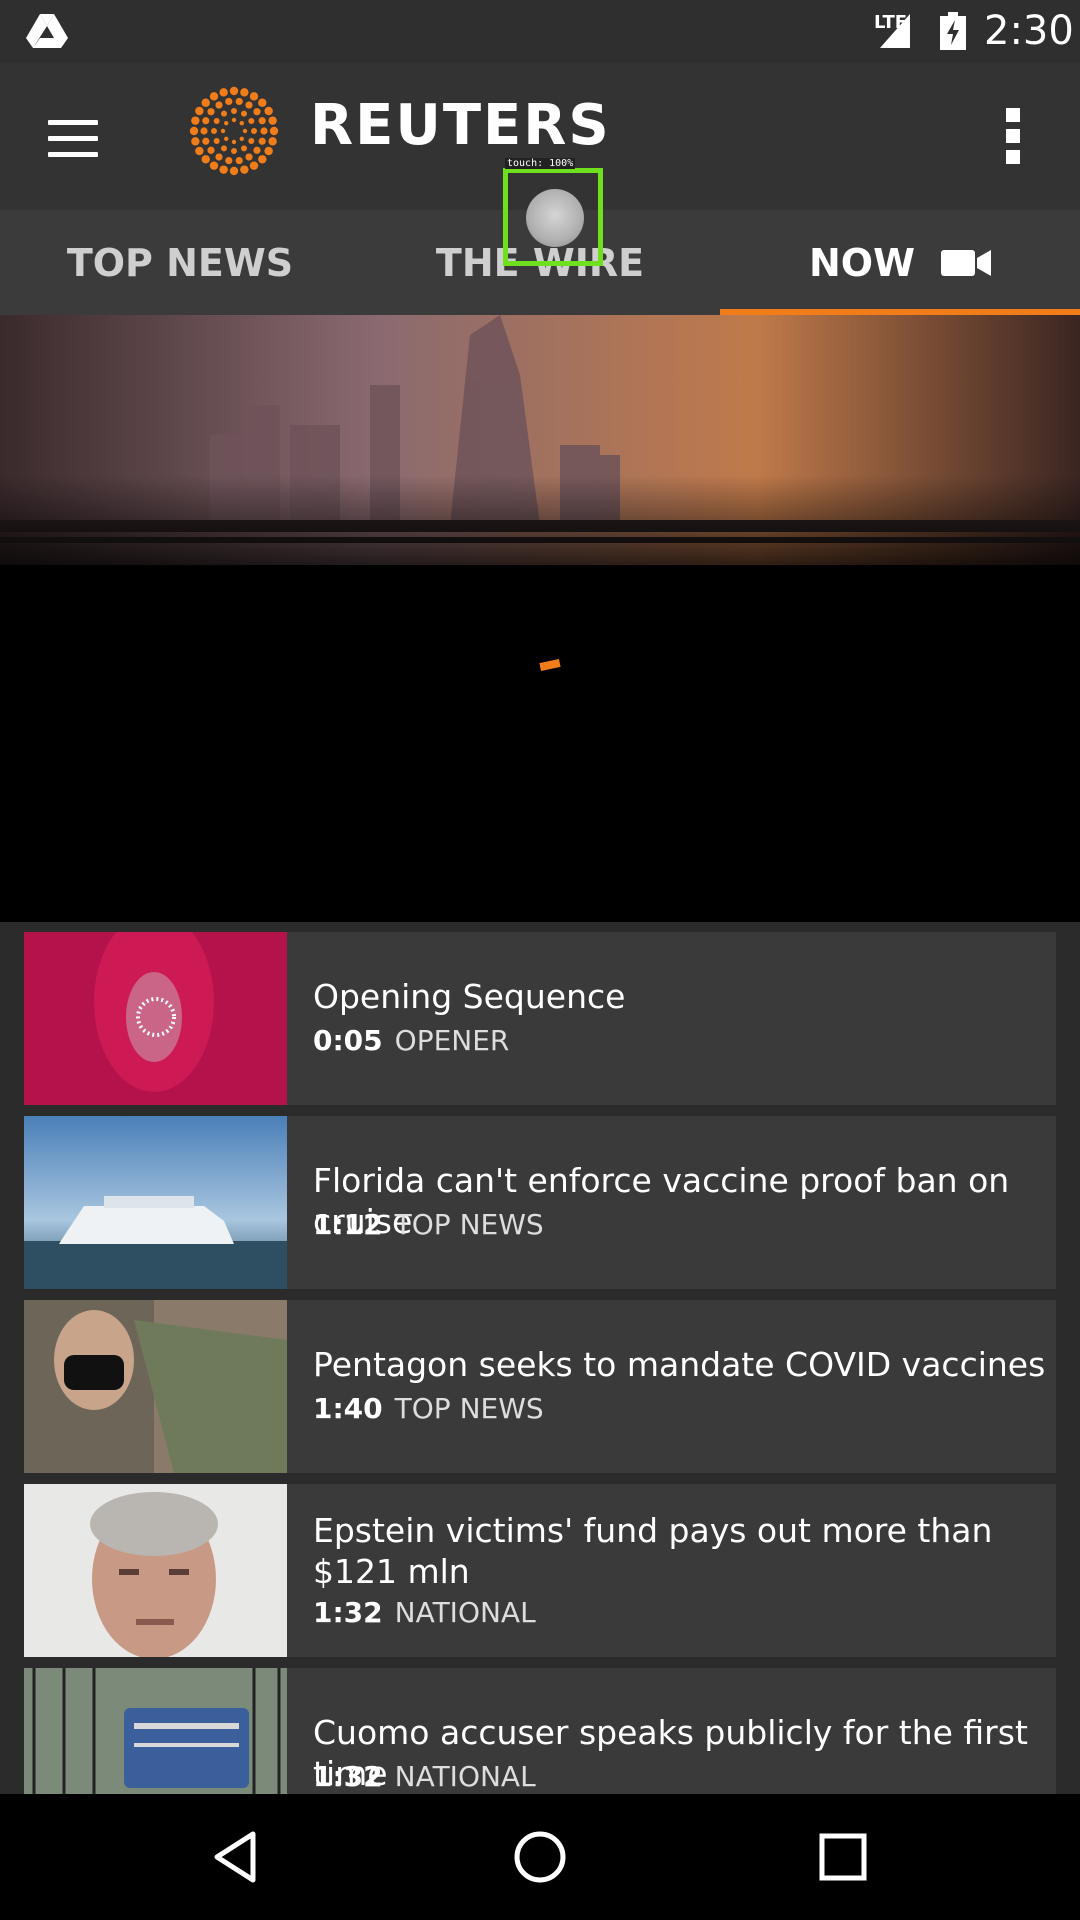  Describe the element at coordinates (234, 131) in the screenshot. I see `reuters-logo-icon` at that location.